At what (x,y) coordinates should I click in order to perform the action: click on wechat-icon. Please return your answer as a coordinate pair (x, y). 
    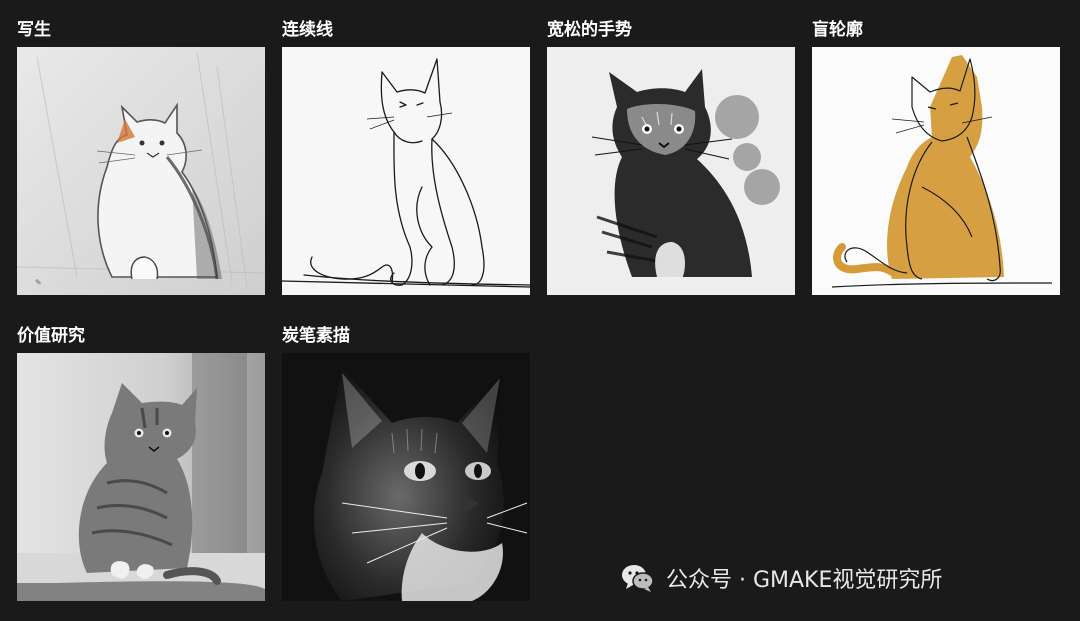
    Looking at the image, I should click on (638, 578).